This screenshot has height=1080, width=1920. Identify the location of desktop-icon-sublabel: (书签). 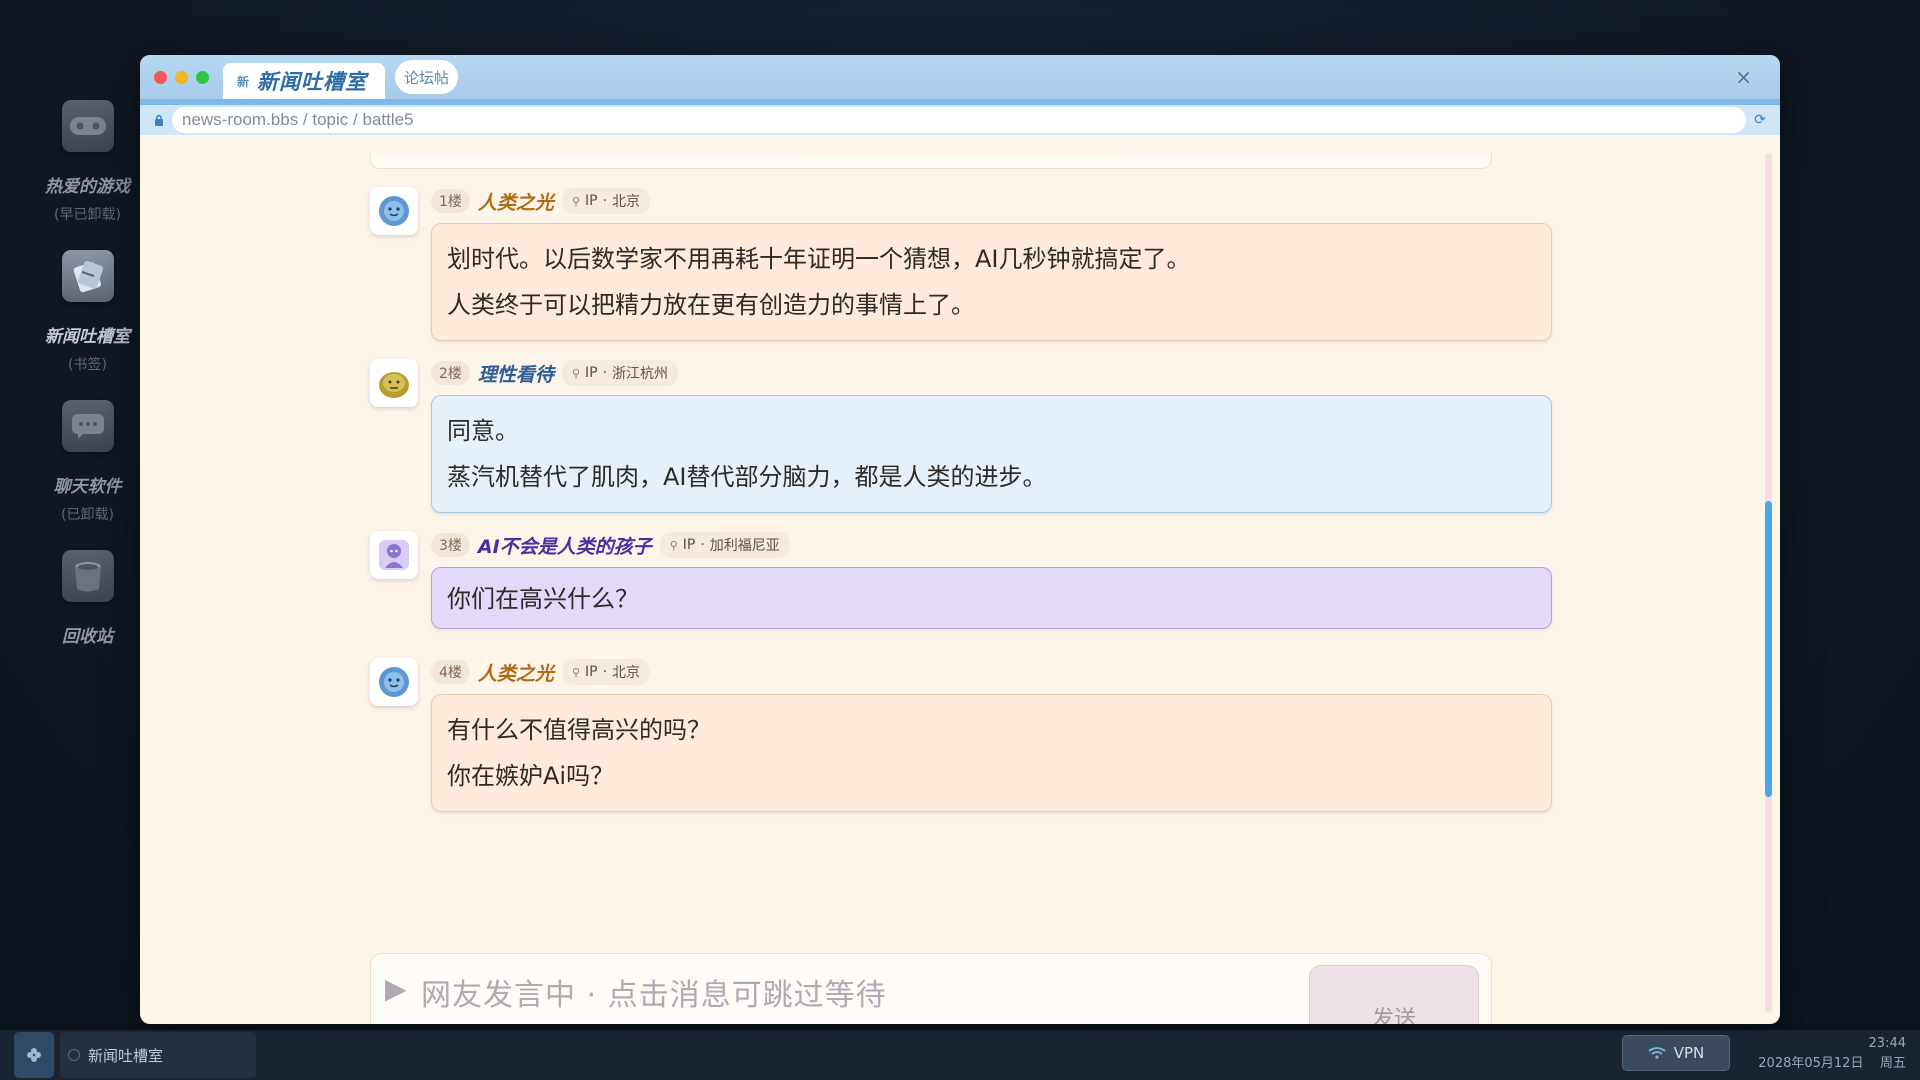
(87, 365).